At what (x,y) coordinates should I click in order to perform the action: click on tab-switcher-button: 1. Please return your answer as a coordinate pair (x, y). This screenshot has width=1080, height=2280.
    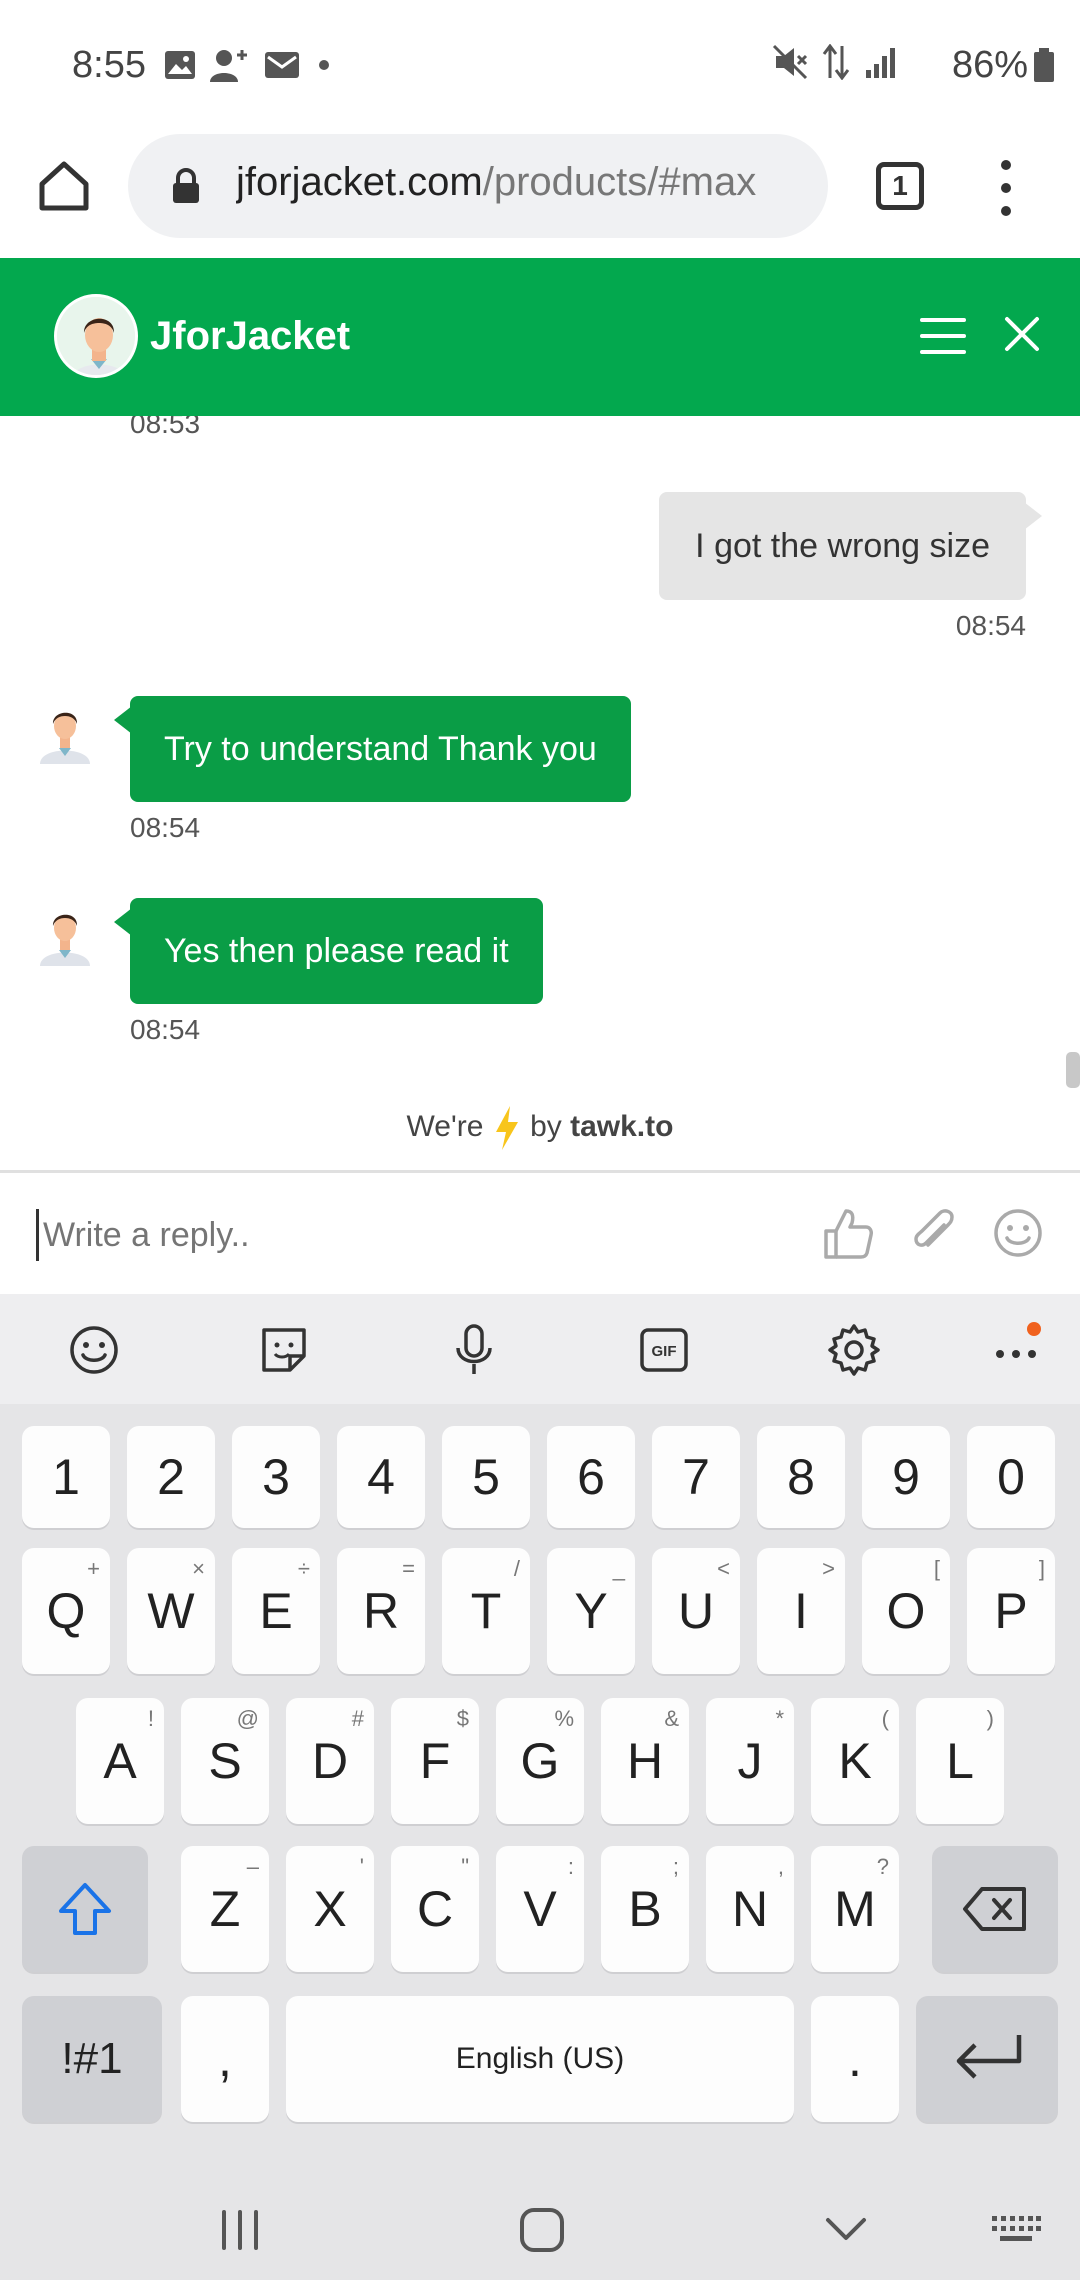
    Looking at the image, I should click on (900, 186).